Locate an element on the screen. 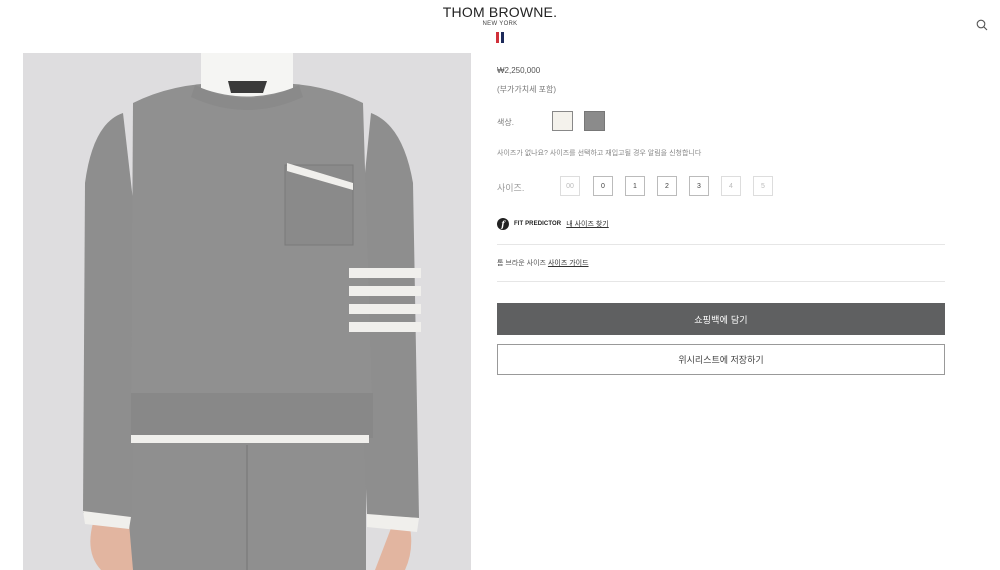  fit-predictor-brand: FIT PREDICTOR is located at coordinates (538, 224).